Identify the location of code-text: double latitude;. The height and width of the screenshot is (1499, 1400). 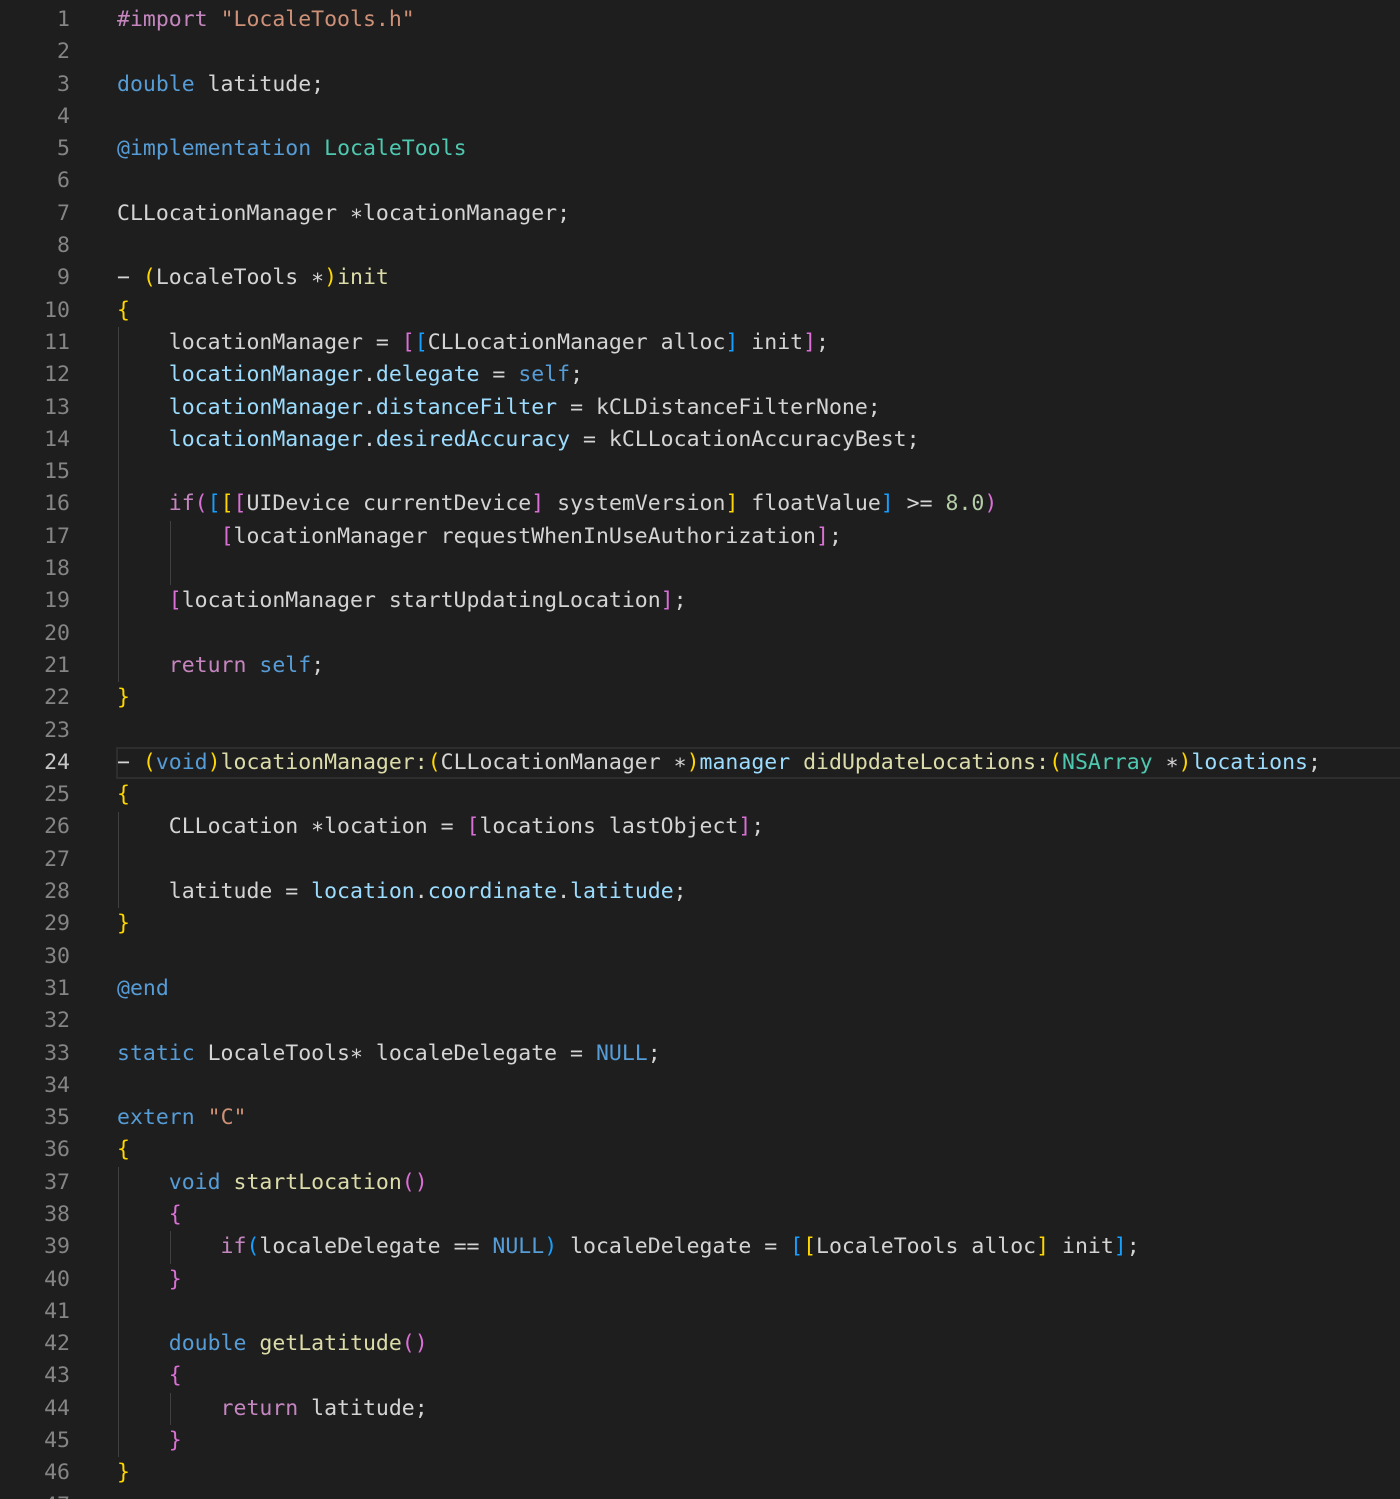
(220, 85).